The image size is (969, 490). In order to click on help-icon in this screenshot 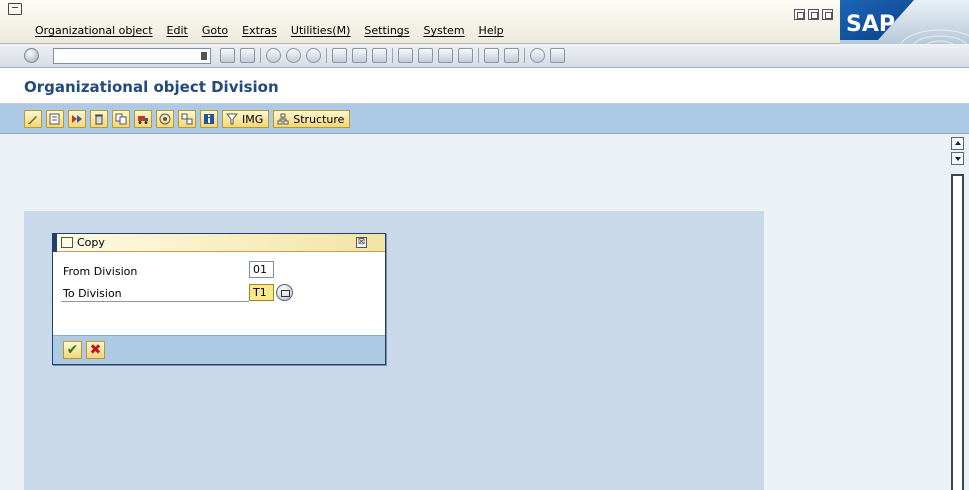, I will do `click(537, 55)`.